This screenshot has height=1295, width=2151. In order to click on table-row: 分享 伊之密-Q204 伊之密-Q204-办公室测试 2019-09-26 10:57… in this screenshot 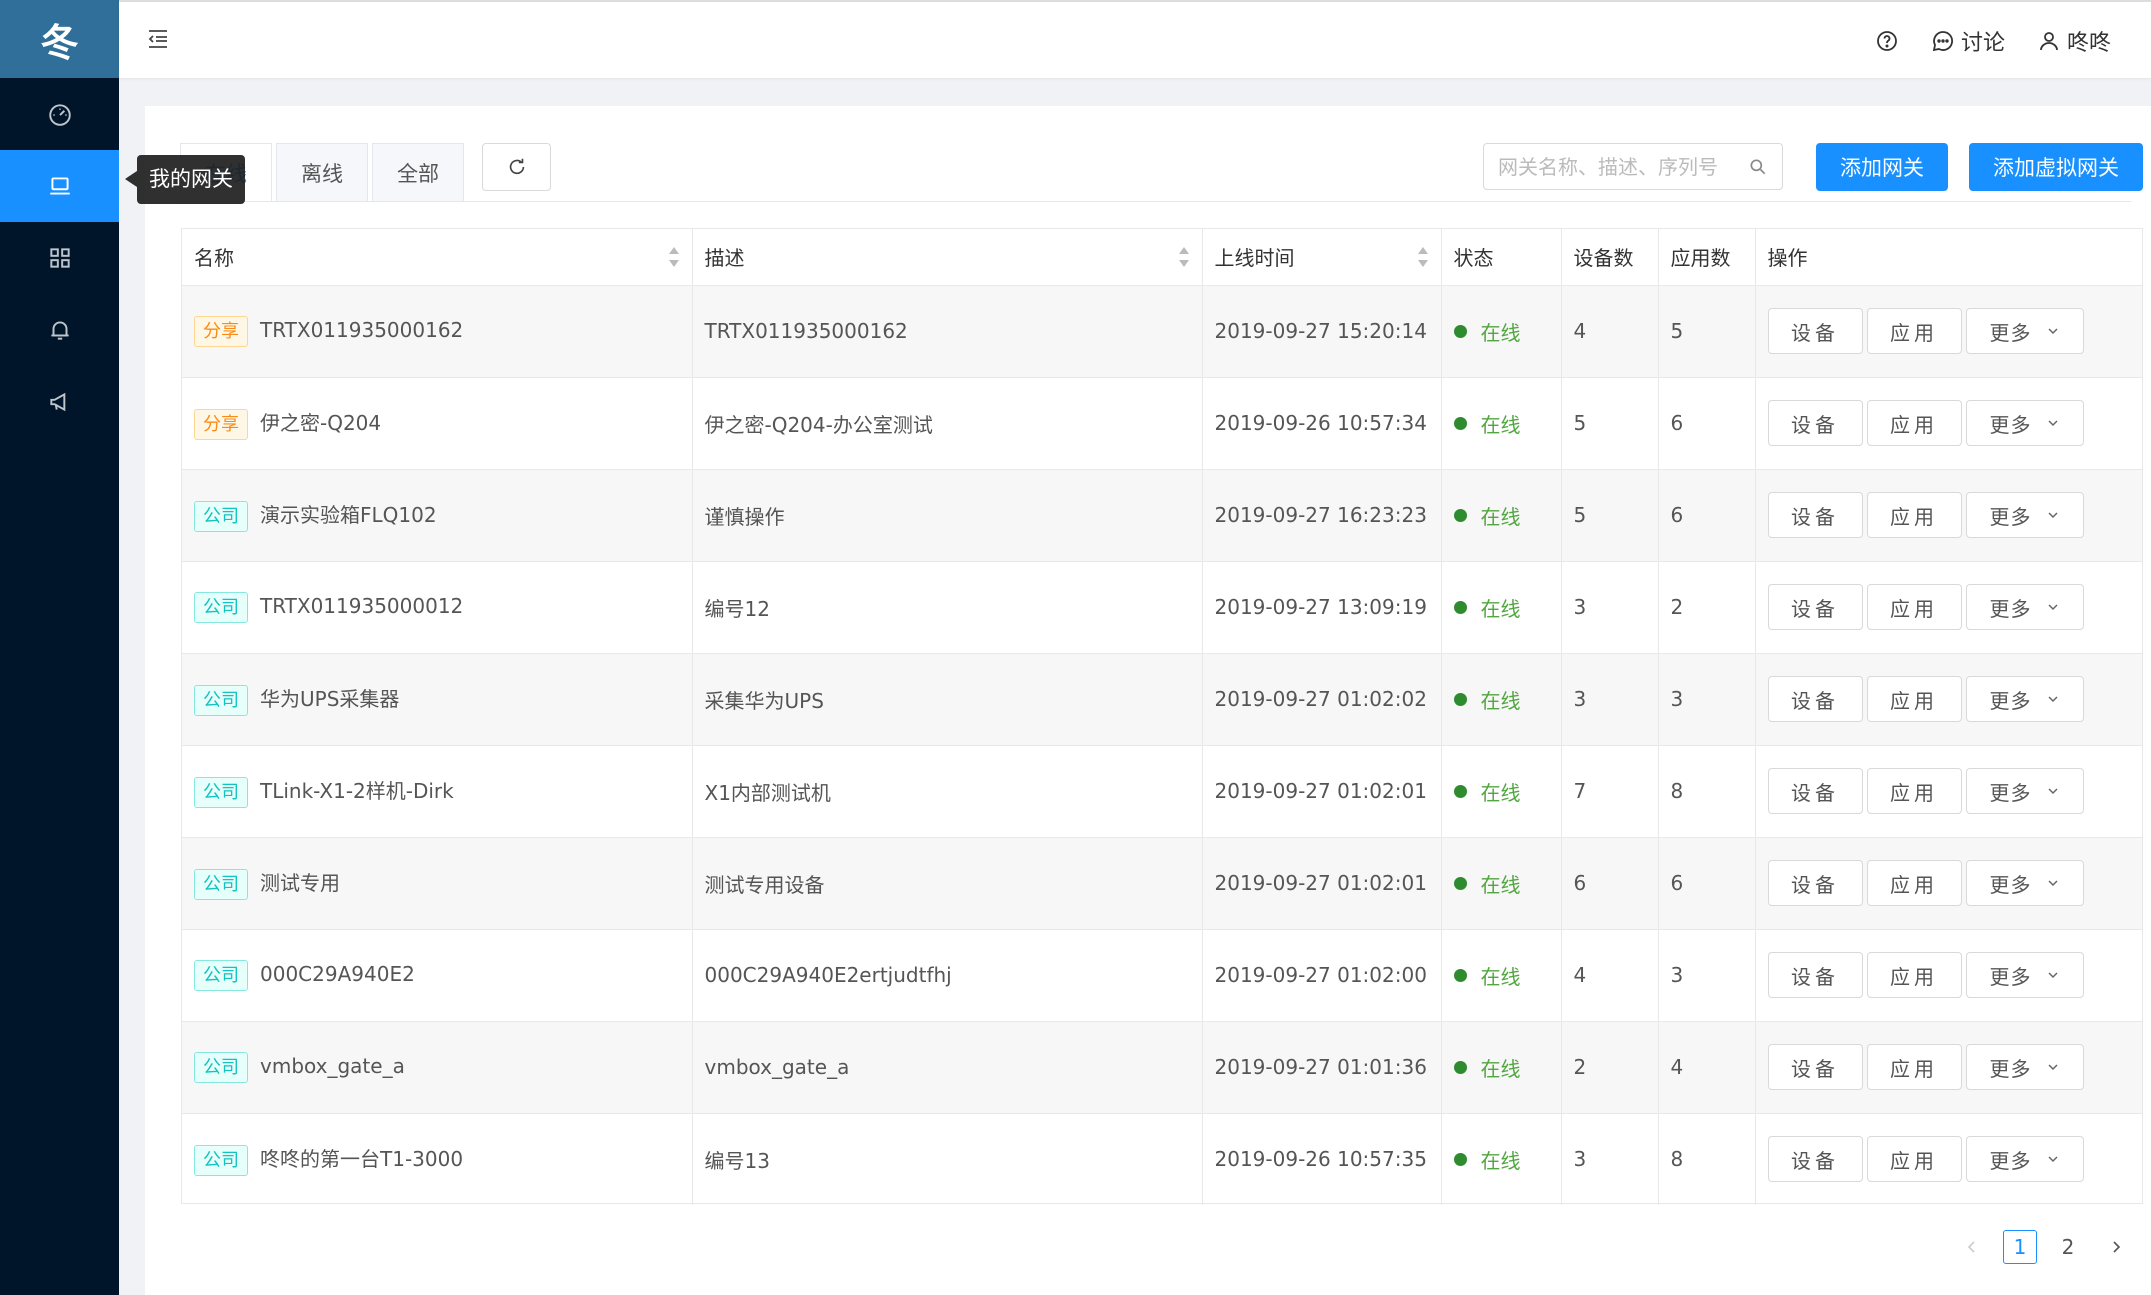, I will do `click(1162, 423)`.